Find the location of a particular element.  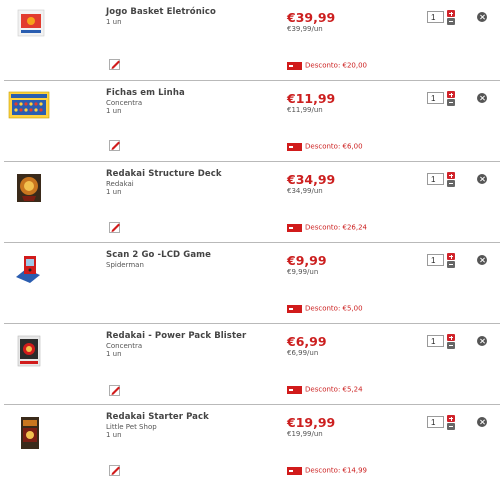

discount: Desconto: €5,00 is located at coordinates (325, 305).